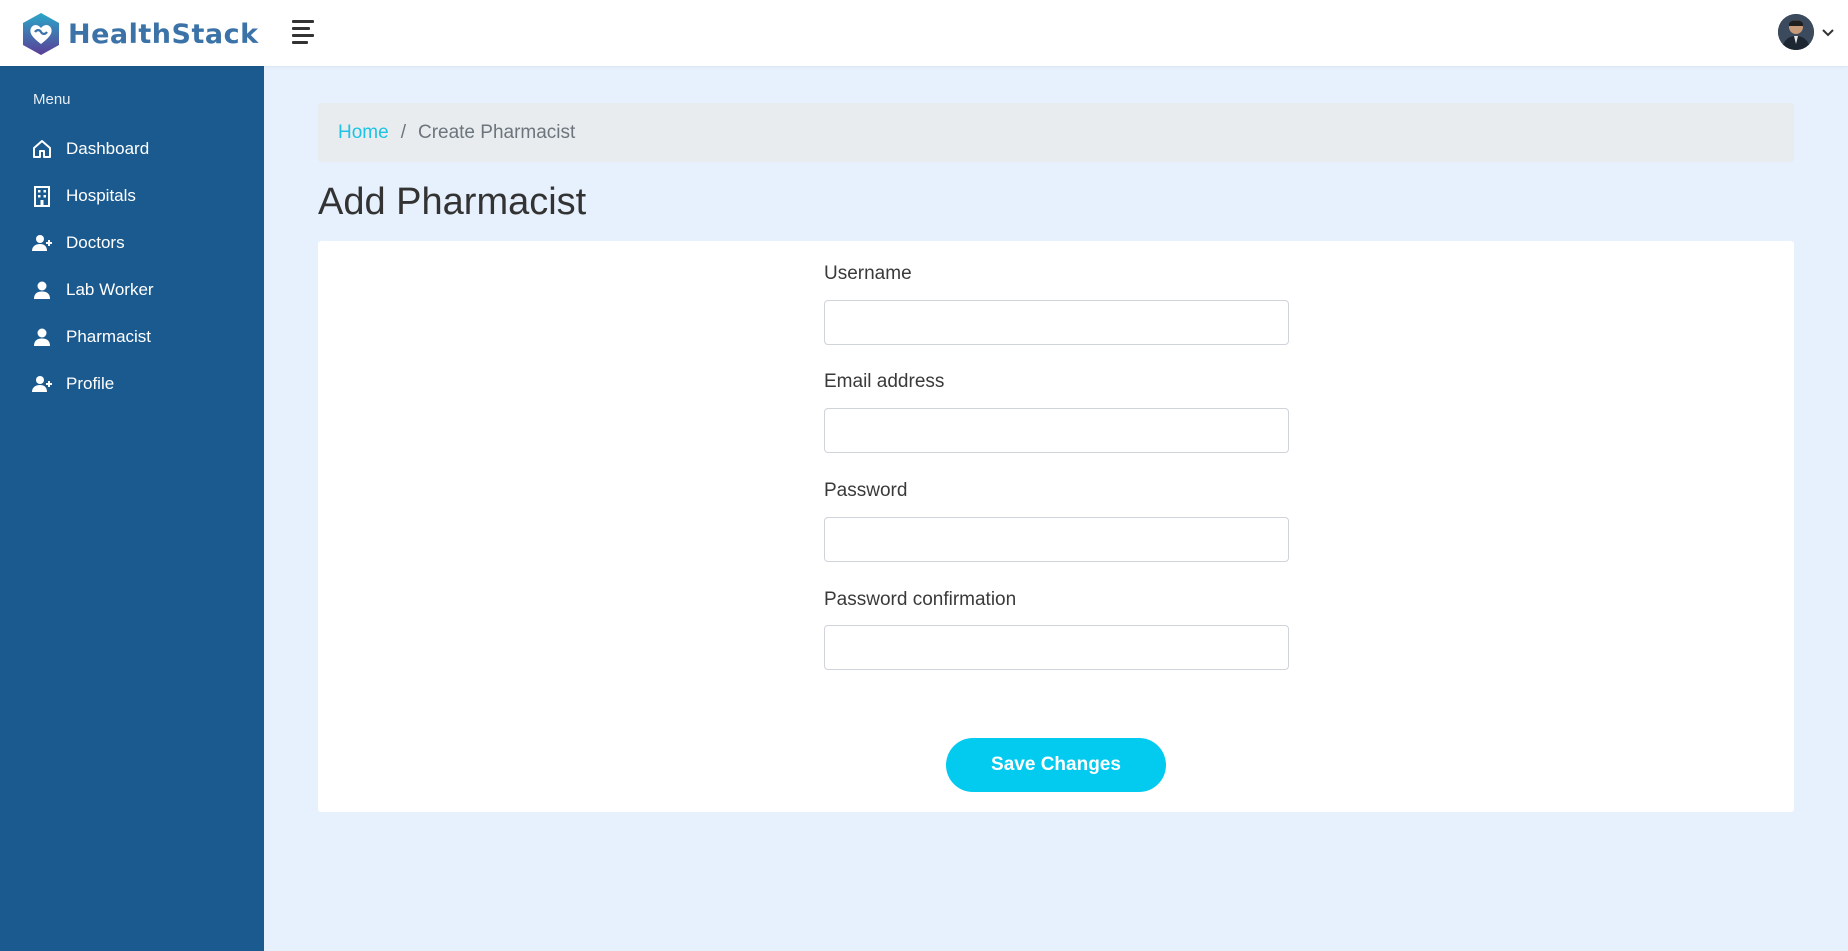  What do you see at coordinates (41, 34) in the screenshot?
I see `heart-shield-logo-icon` at bounding box center [41, 34].